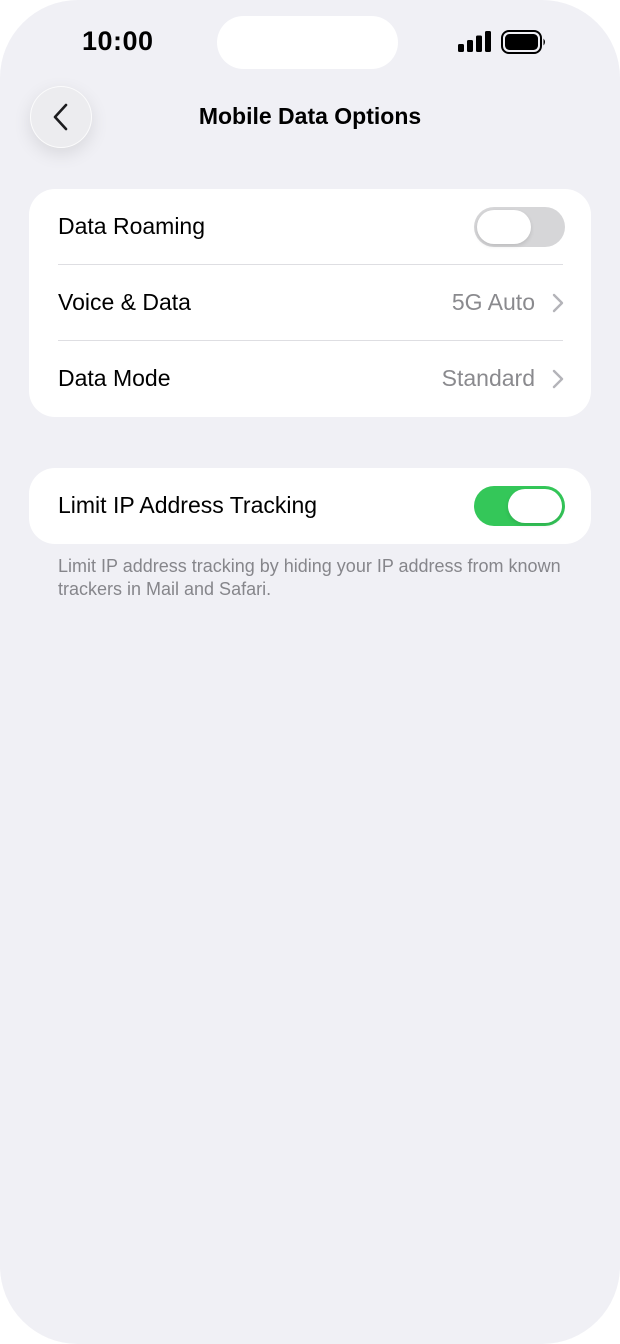  What do you see at coordinates (488, 378) in the screenshot?
I see `data-mode-value: Standard` at bounding box center [488, 378].